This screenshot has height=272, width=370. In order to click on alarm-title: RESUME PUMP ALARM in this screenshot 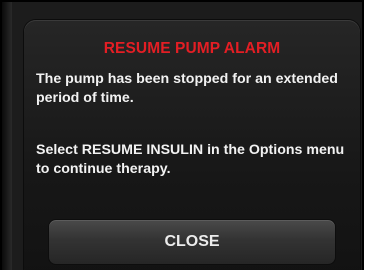, I will do `click(192, 48)`.